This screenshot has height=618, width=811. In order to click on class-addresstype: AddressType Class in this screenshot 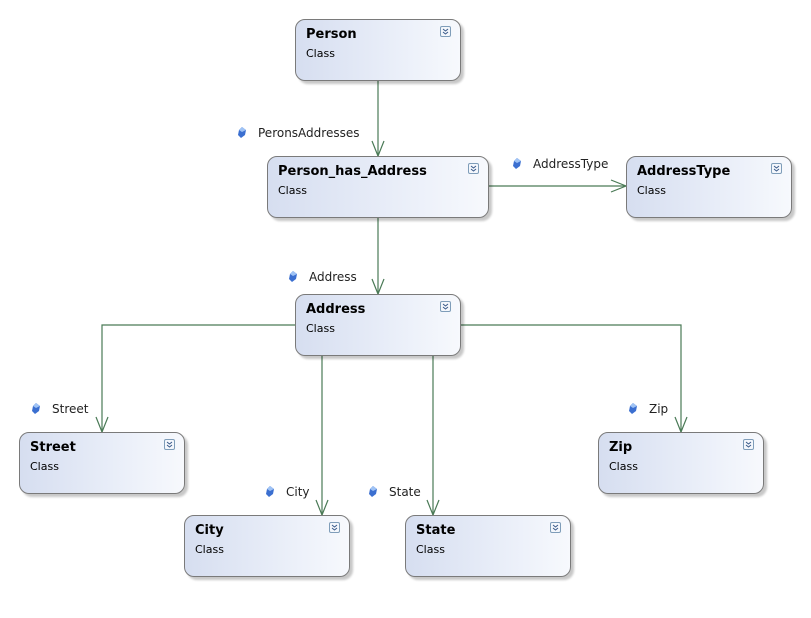, I will do `click(709, 187)`.